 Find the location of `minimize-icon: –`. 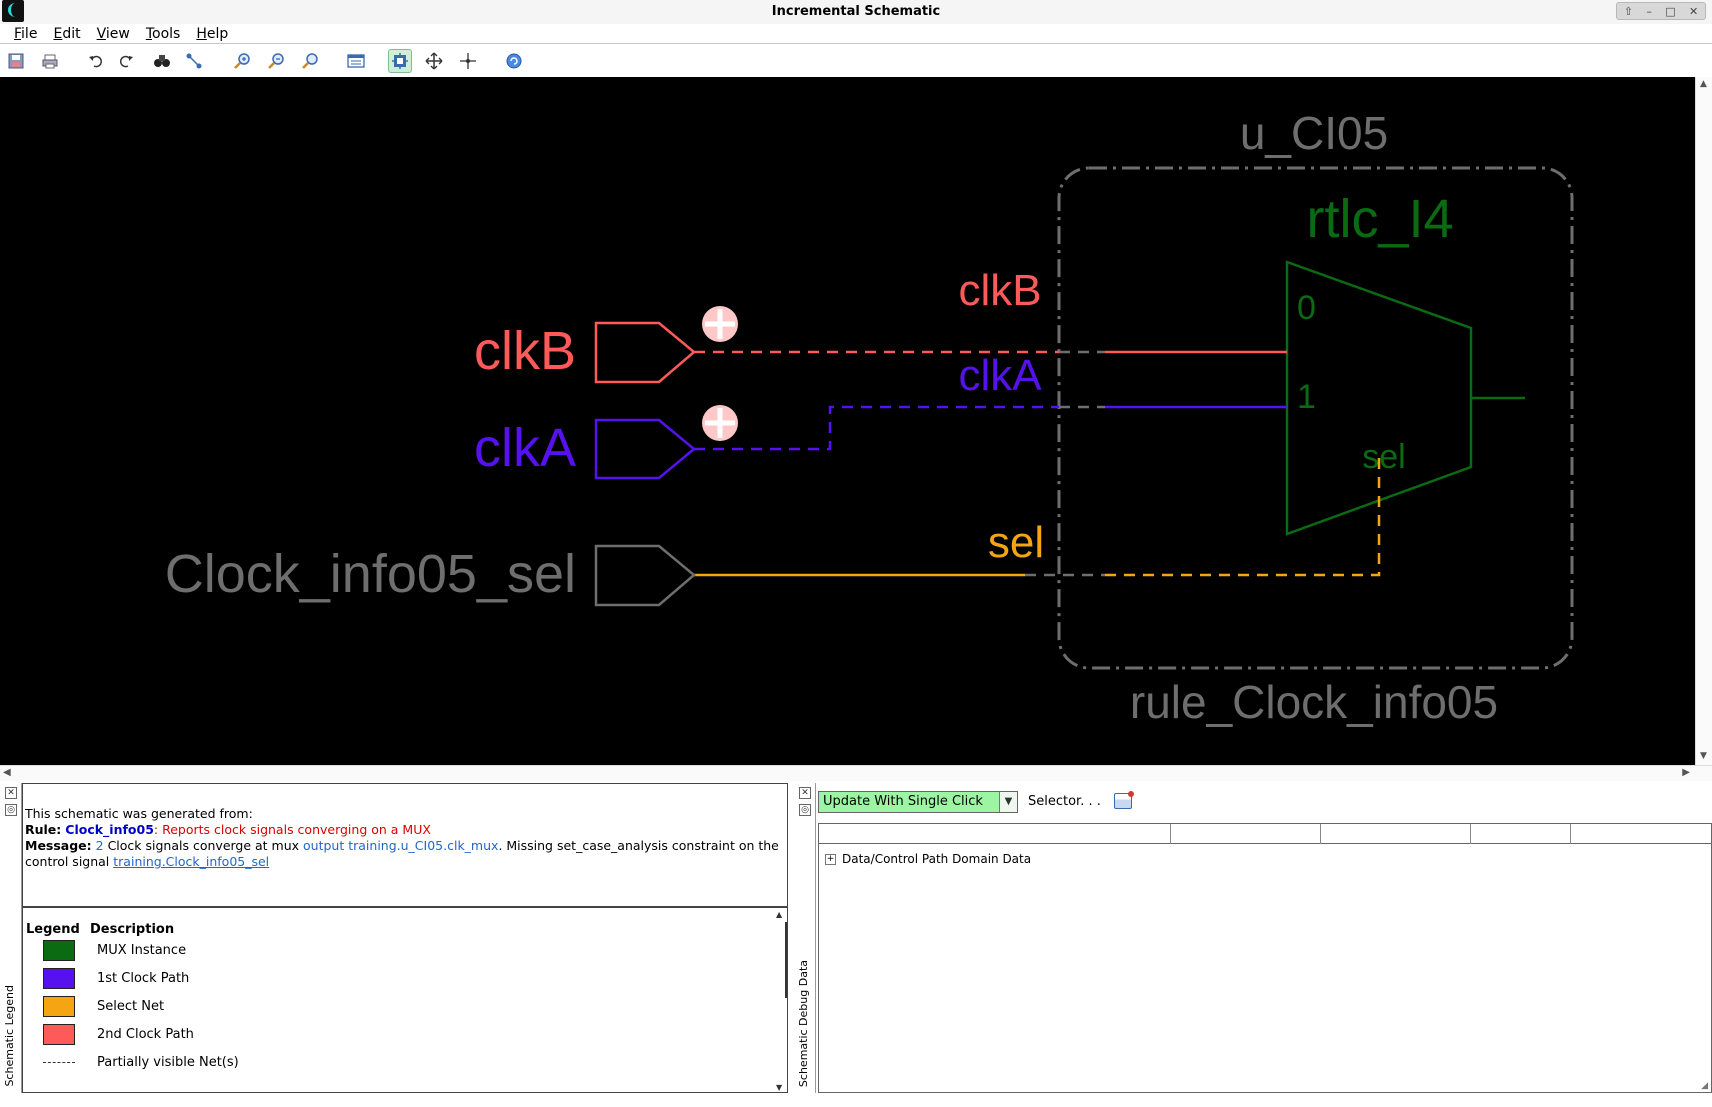

minimize-icon: – is located at coordinates (1649, 11).